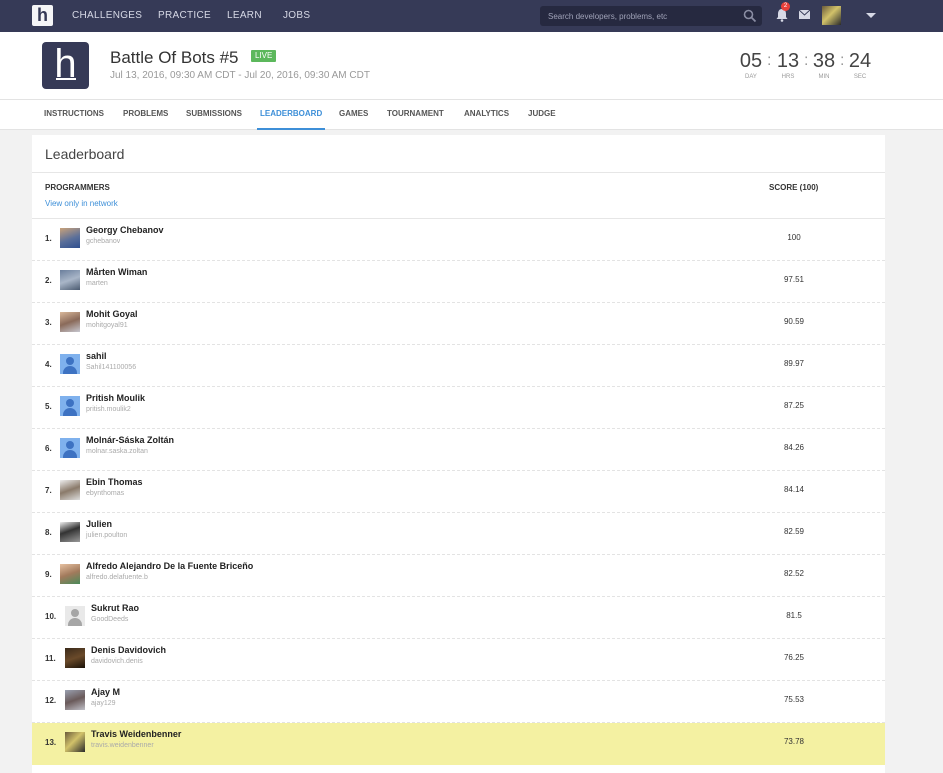 The height and width of the screenshot is (773, 943). Describe the element at coordinates (48, 574) in the screenshot. I see `rank-number: 9.` at that location.